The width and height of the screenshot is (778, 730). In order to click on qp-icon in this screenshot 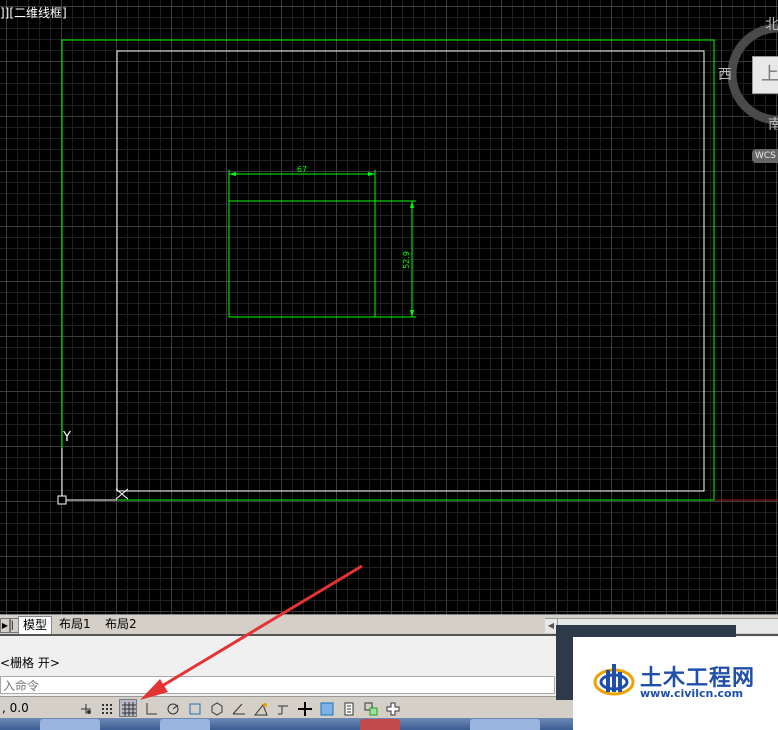, I will do `click(349, 709)`.